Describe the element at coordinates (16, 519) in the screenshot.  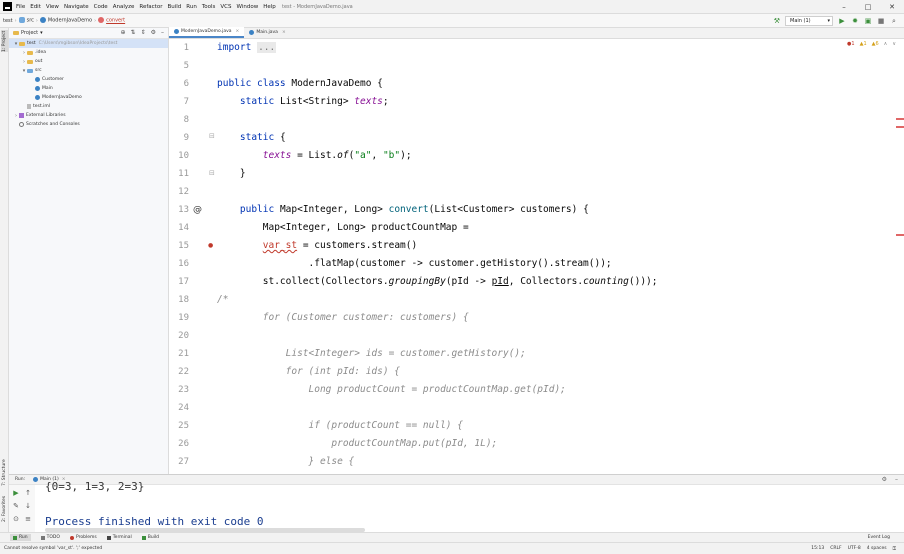
I see `pin-icon: ⊙` at that location.